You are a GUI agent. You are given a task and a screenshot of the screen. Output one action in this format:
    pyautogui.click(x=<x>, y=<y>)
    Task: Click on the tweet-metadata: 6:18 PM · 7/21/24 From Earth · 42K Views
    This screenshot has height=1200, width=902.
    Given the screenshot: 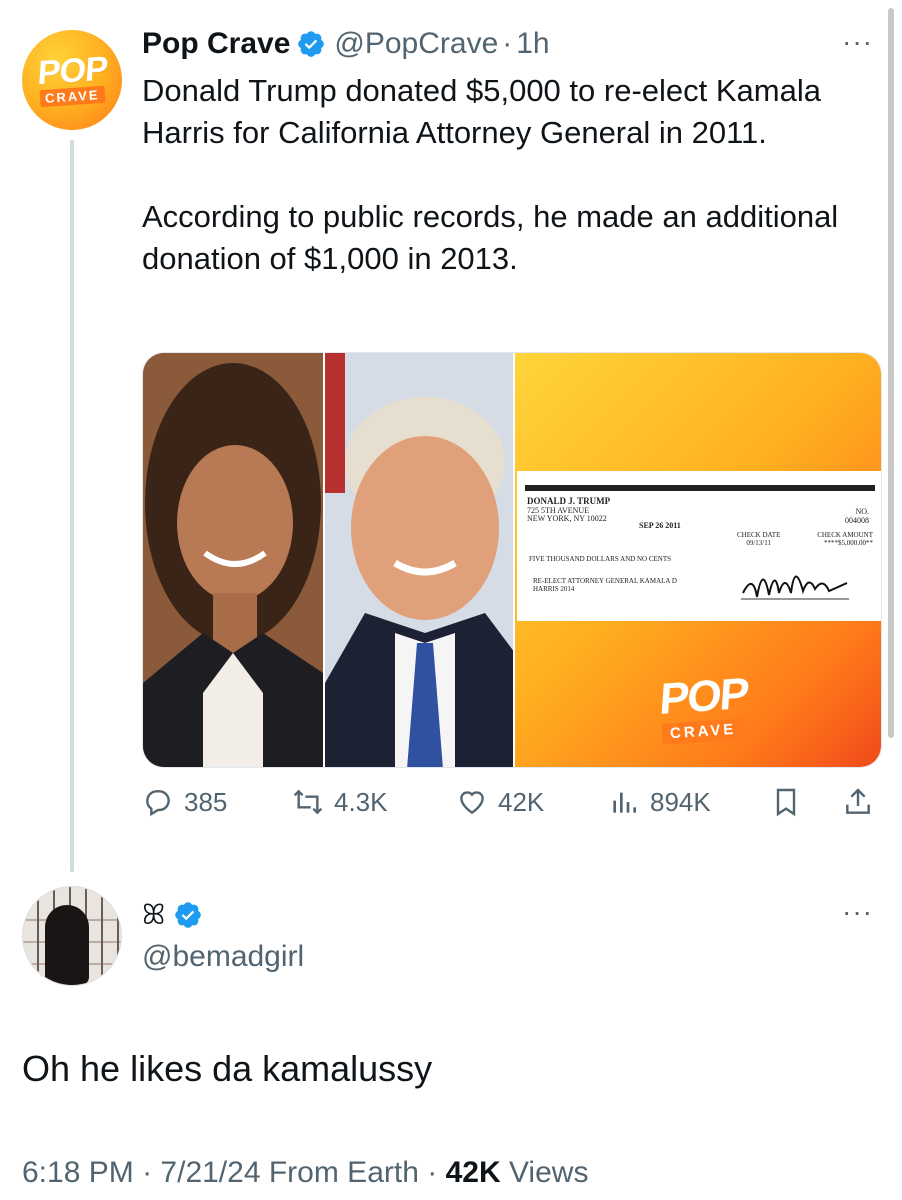 What is the action you would take?
    pyautogui.click(x=305, y=1173)
    